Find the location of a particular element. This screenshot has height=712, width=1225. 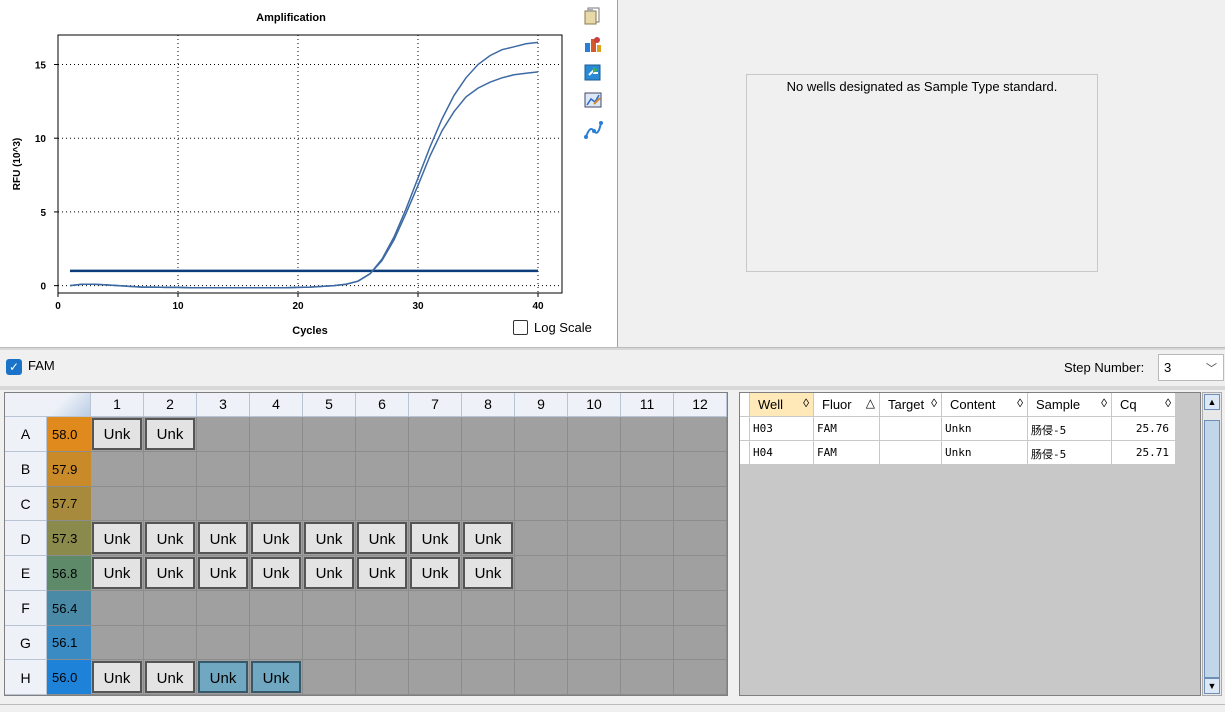

copy-icon is located at coordinates (593, 16).